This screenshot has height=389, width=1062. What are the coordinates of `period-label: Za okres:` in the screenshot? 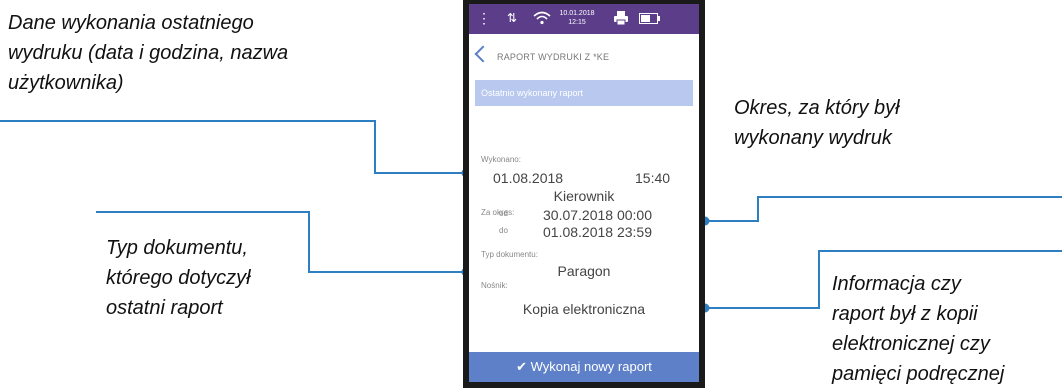 It's located at (498, 212).